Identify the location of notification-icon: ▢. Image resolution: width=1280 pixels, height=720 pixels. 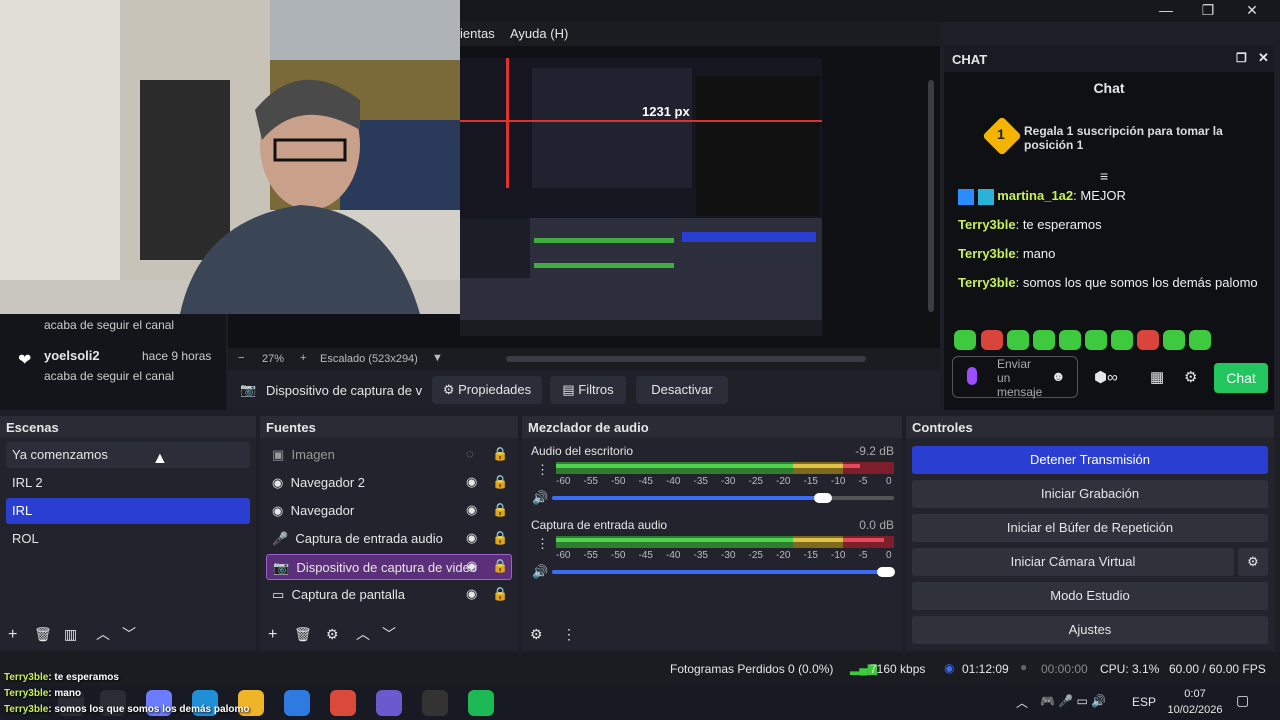
(1242, 700).